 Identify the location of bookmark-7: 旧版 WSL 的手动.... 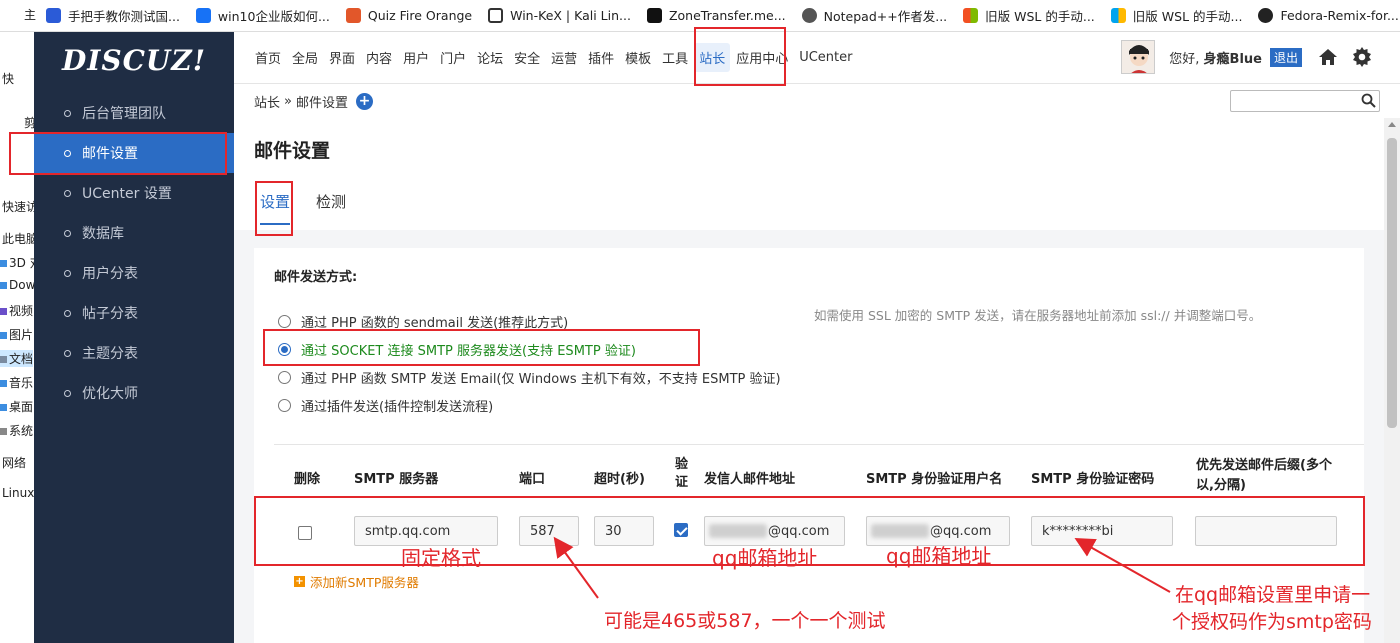
(1029, 15).